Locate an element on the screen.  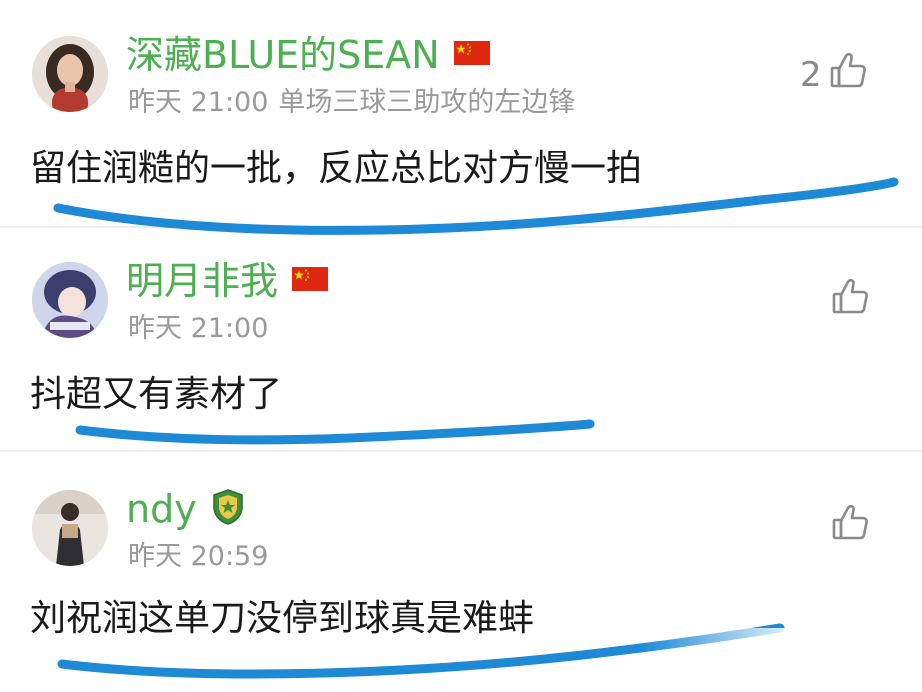
username: ndy is located at coordinates (161, 509).